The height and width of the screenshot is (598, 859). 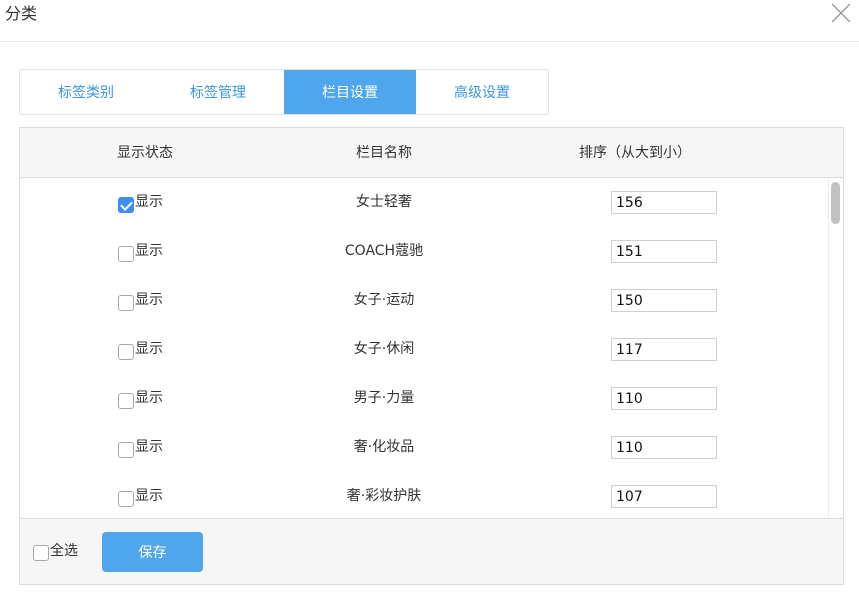 What do you see at coordinates (152, 552) in the screenshot?
I see `save-button: 保存` at bounding box center [152, 552].